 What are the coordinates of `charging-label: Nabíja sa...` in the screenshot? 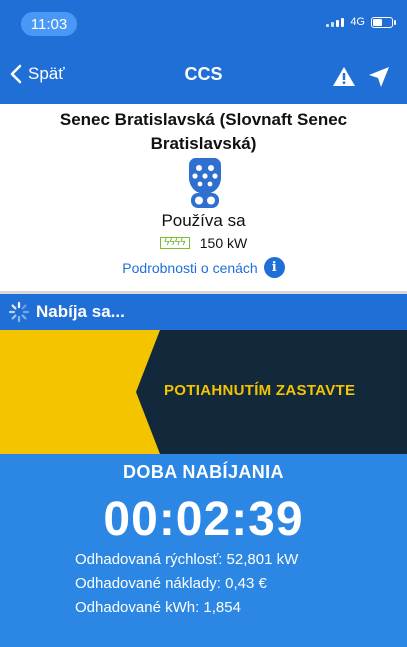 It's located at (80, 311).